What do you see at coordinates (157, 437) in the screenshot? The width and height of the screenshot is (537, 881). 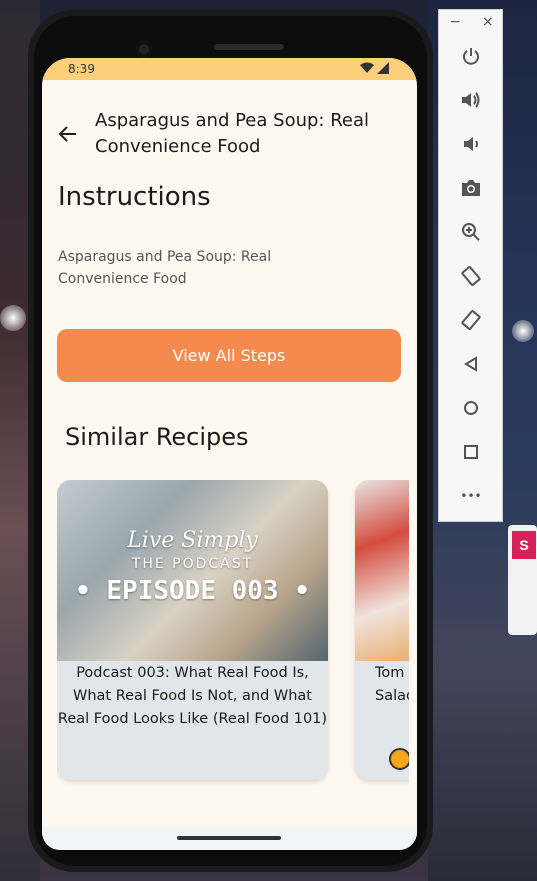 I see `similar-recipes-heading: Similar Recipes` at bounding box center [157, 437].